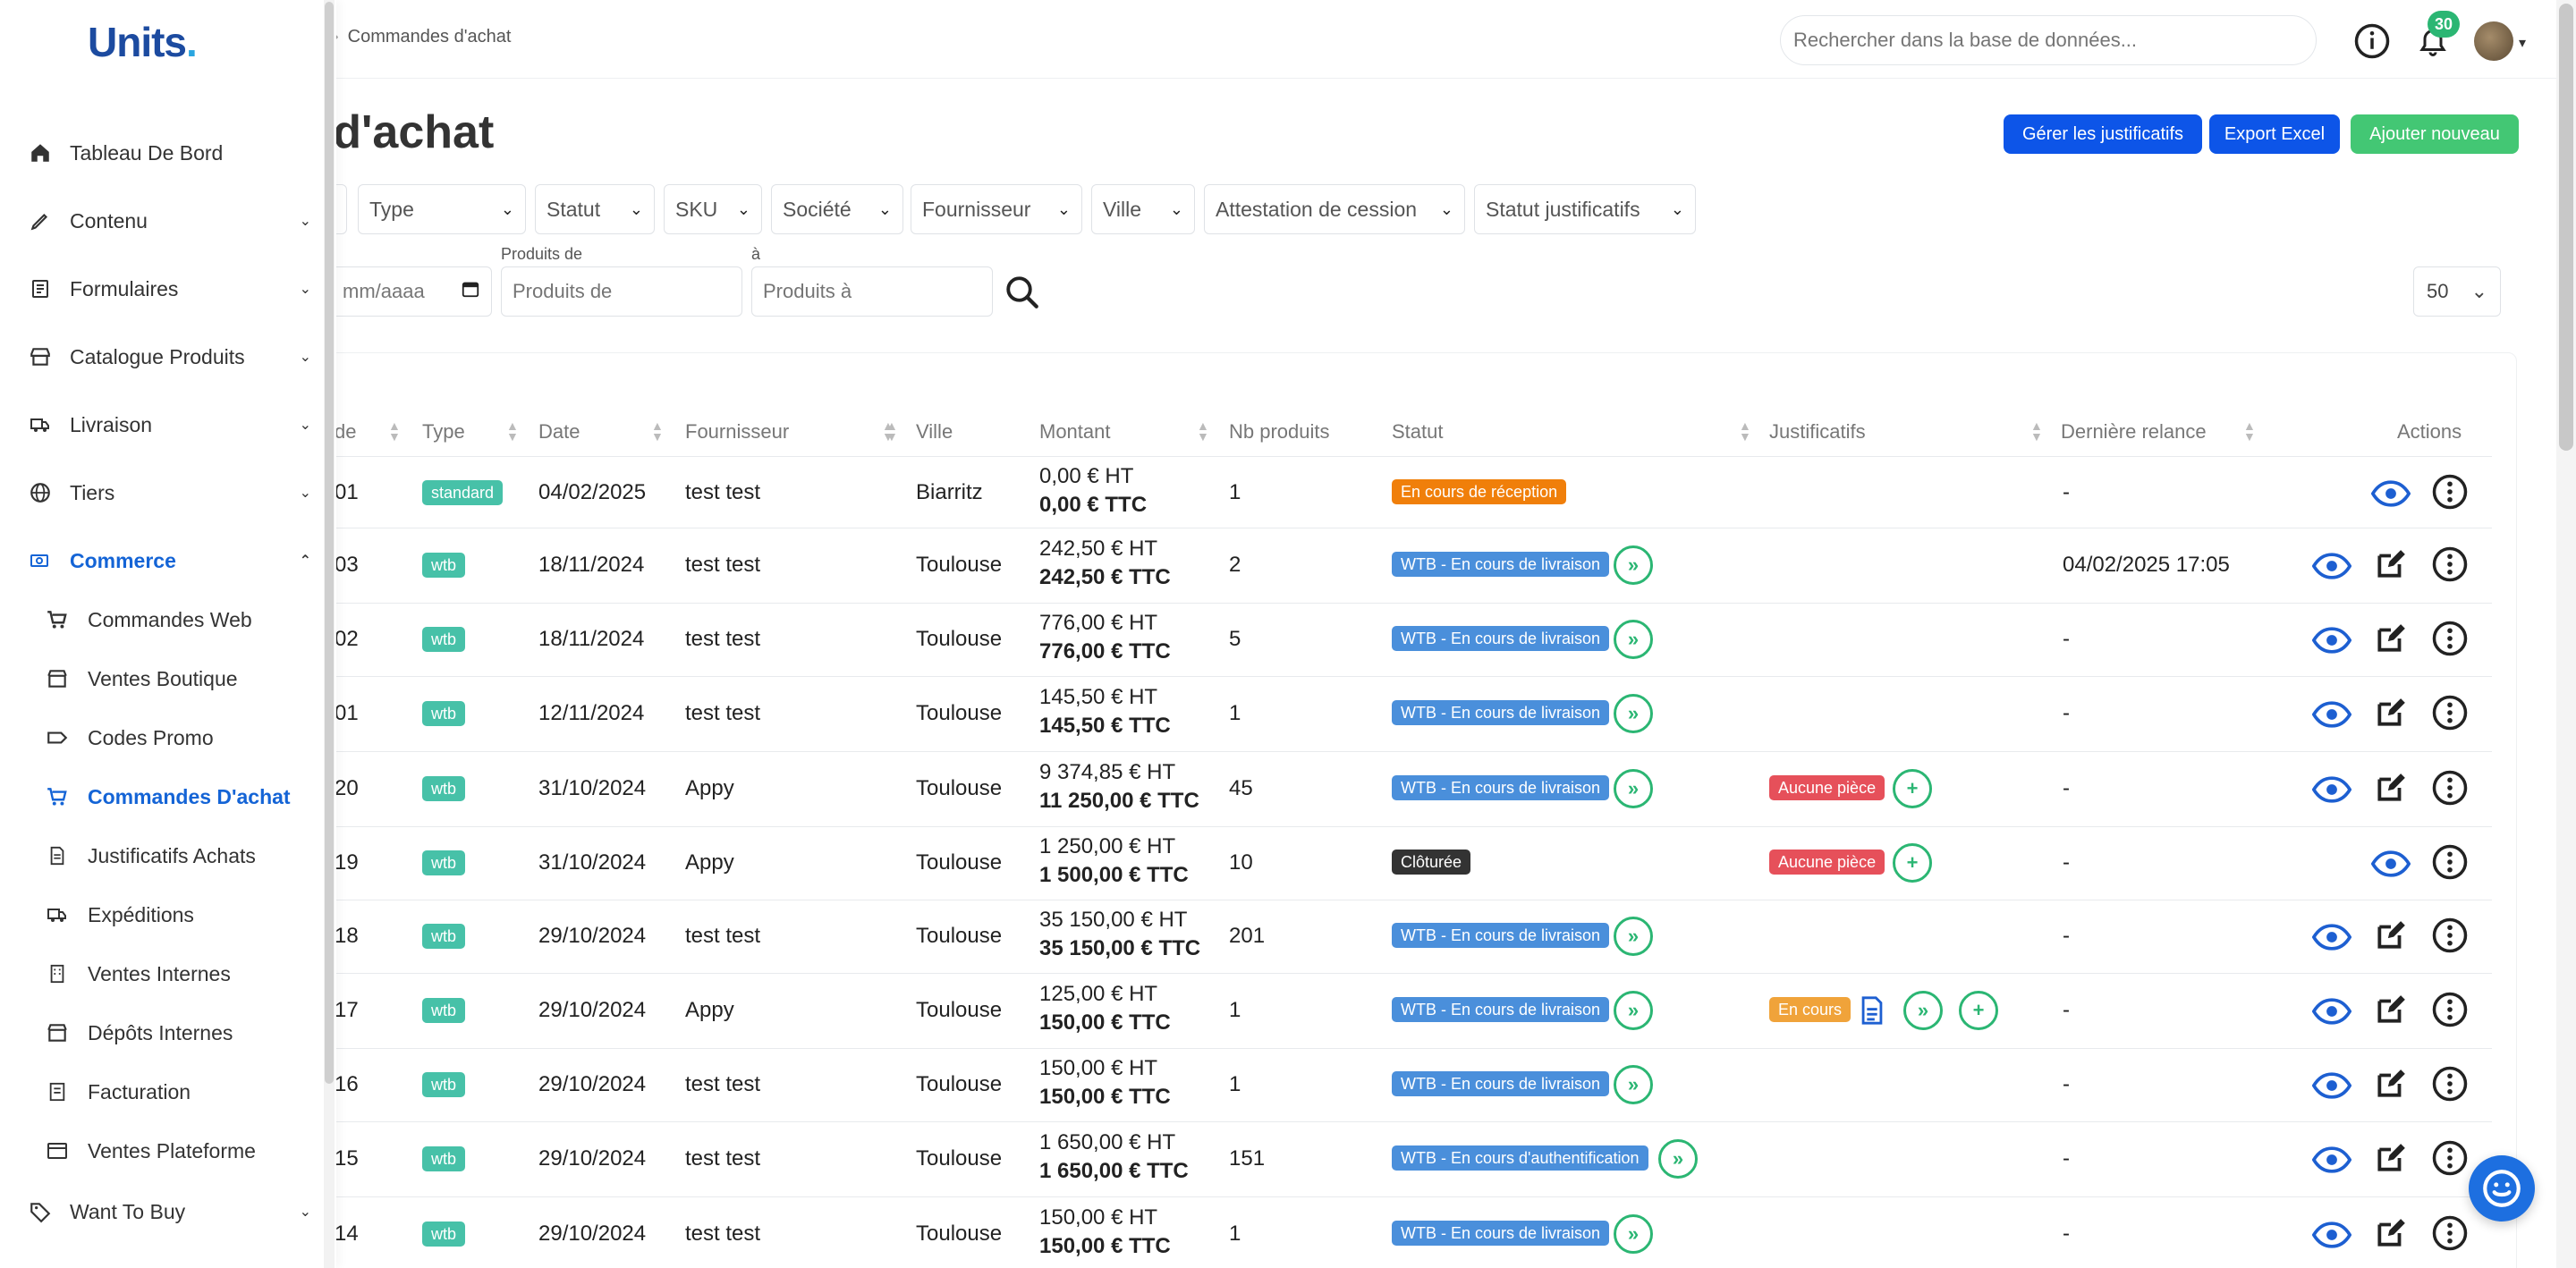 The image size is (2576, 1268). What do you see at coordinates (177, 914) in the screenshot?
I see `sidebar-subitem-exp-ditions: Expéditions` at bounding box center [177, 914].